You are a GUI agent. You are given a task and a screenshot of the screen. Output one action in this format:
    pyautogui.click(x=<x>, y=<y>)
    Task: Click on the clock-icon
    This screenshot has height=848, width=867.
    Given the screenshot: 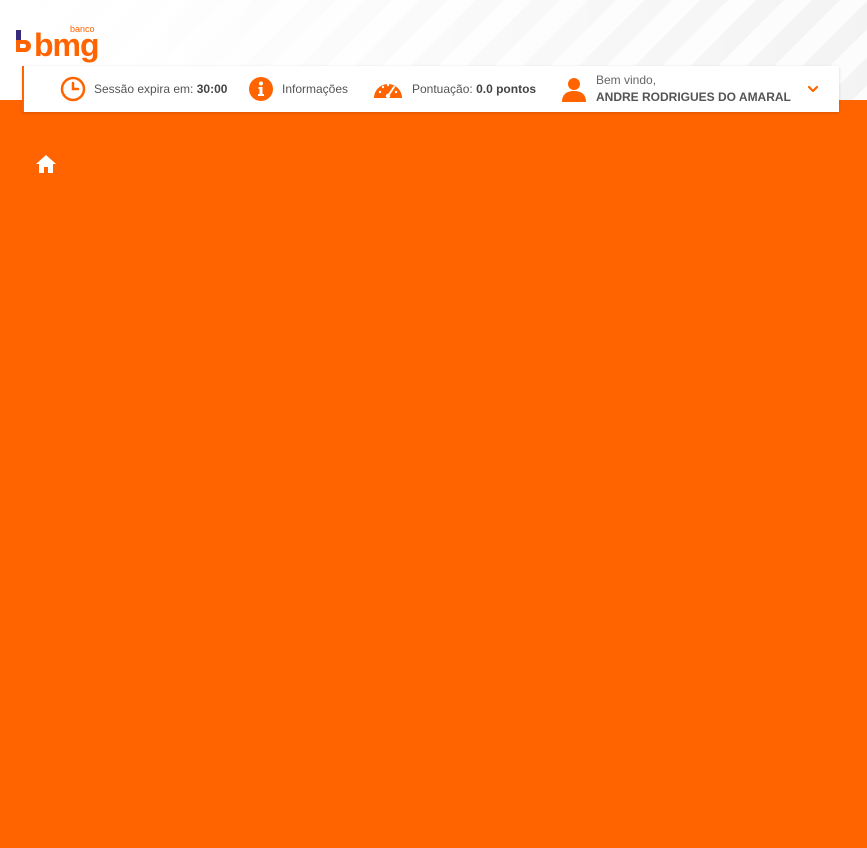 What is the action you would take?
    pyautogui.click(x=73, y=89)
    